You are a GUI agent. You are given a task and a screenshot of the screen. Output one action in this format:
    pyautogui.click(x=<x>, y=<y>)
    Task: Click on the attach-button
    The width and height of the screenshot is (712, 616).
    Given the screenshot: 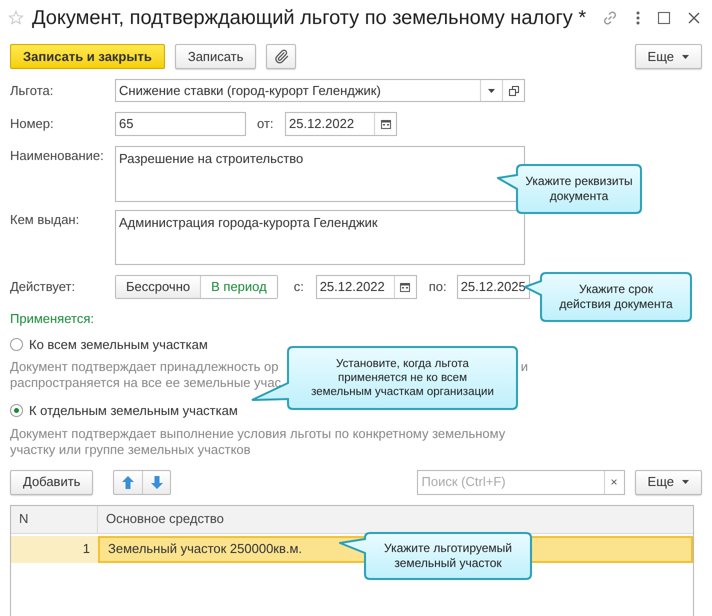 What is the action you would take?
    pyautogui.click(x=281, y=56)
    